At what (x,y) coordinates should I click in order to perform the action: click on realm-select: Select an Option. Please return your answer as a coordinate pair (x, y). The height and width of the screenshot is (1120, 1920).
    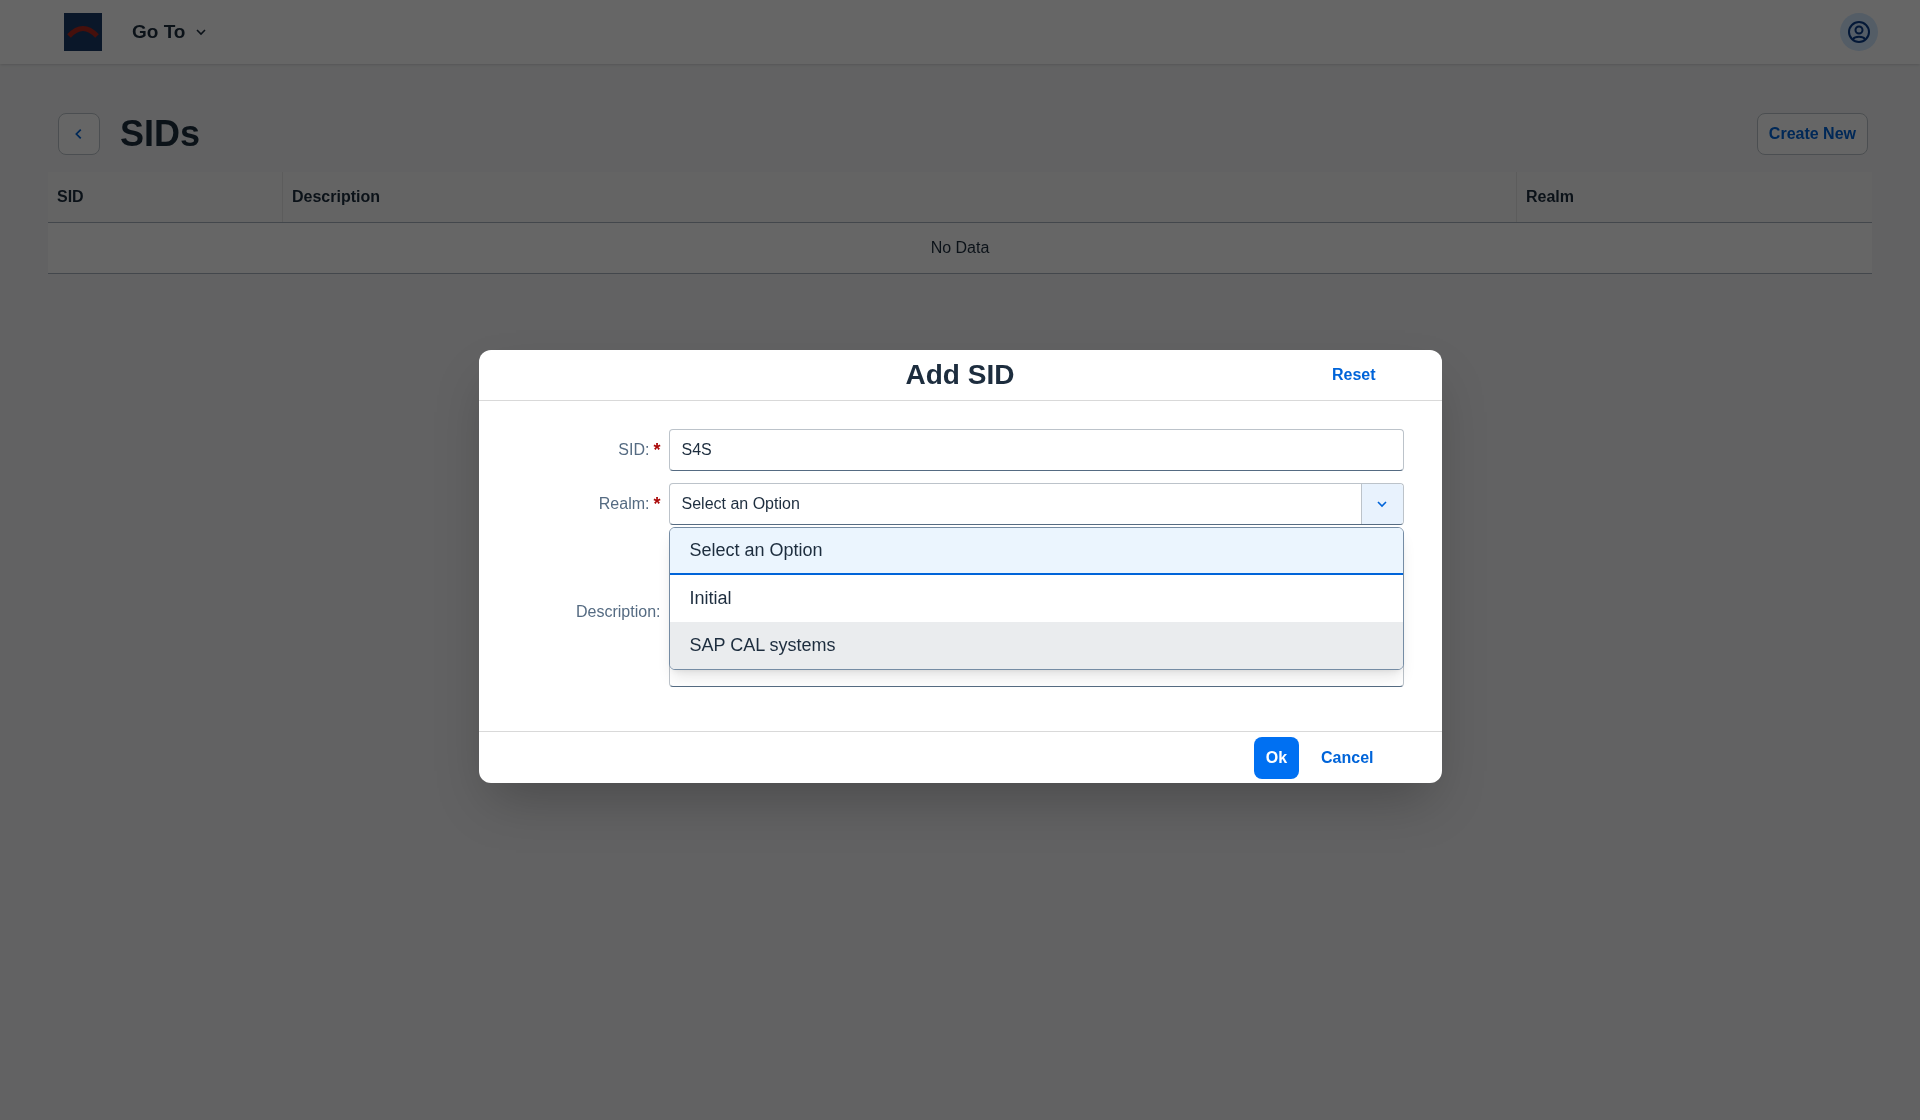
    Looking at the image, I should click on (1036, 504).